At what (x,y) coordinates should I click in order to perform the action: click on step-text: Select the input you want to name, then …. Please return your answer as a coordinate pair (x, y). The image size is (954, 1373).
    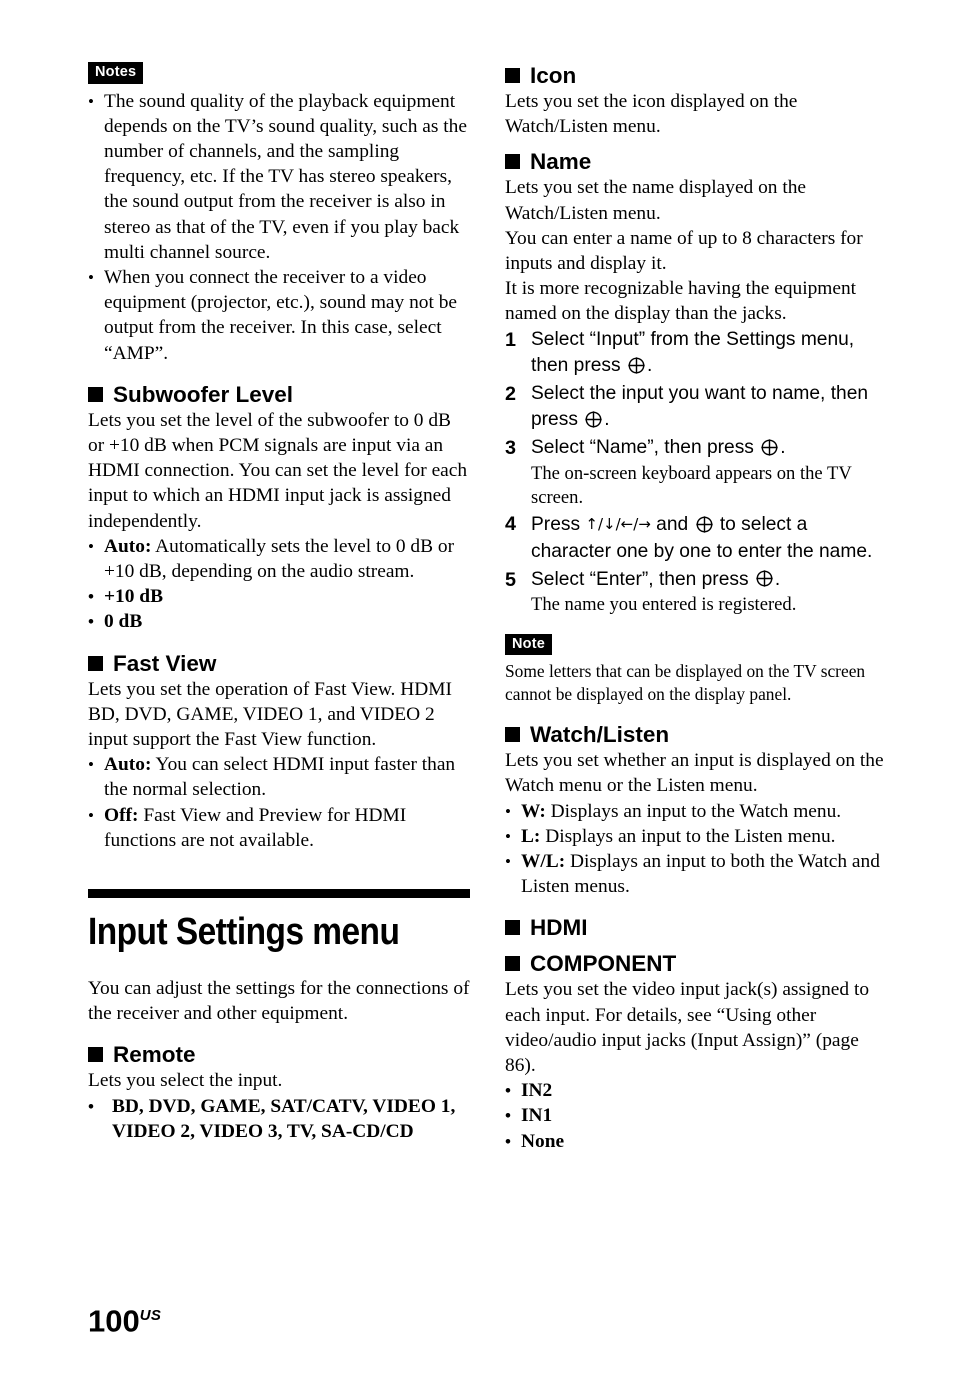
    Looking at the image, I should click on (700, 406).